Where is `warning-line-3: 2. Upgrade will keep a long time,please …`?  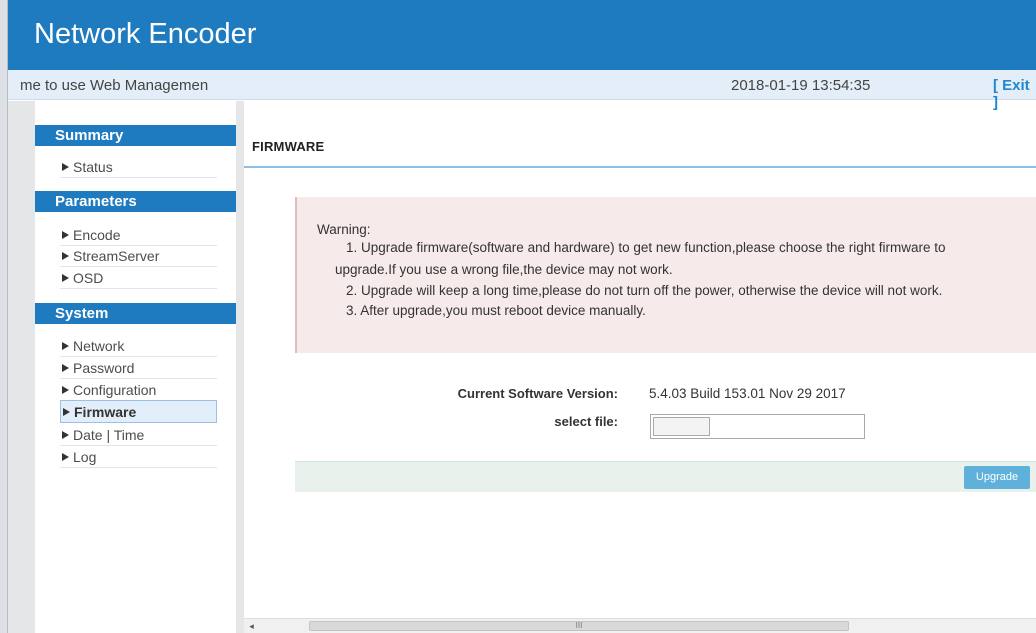
warning-line-3: 2. Upgrade will keep a long time,please … is located at coordinates (644, 290).